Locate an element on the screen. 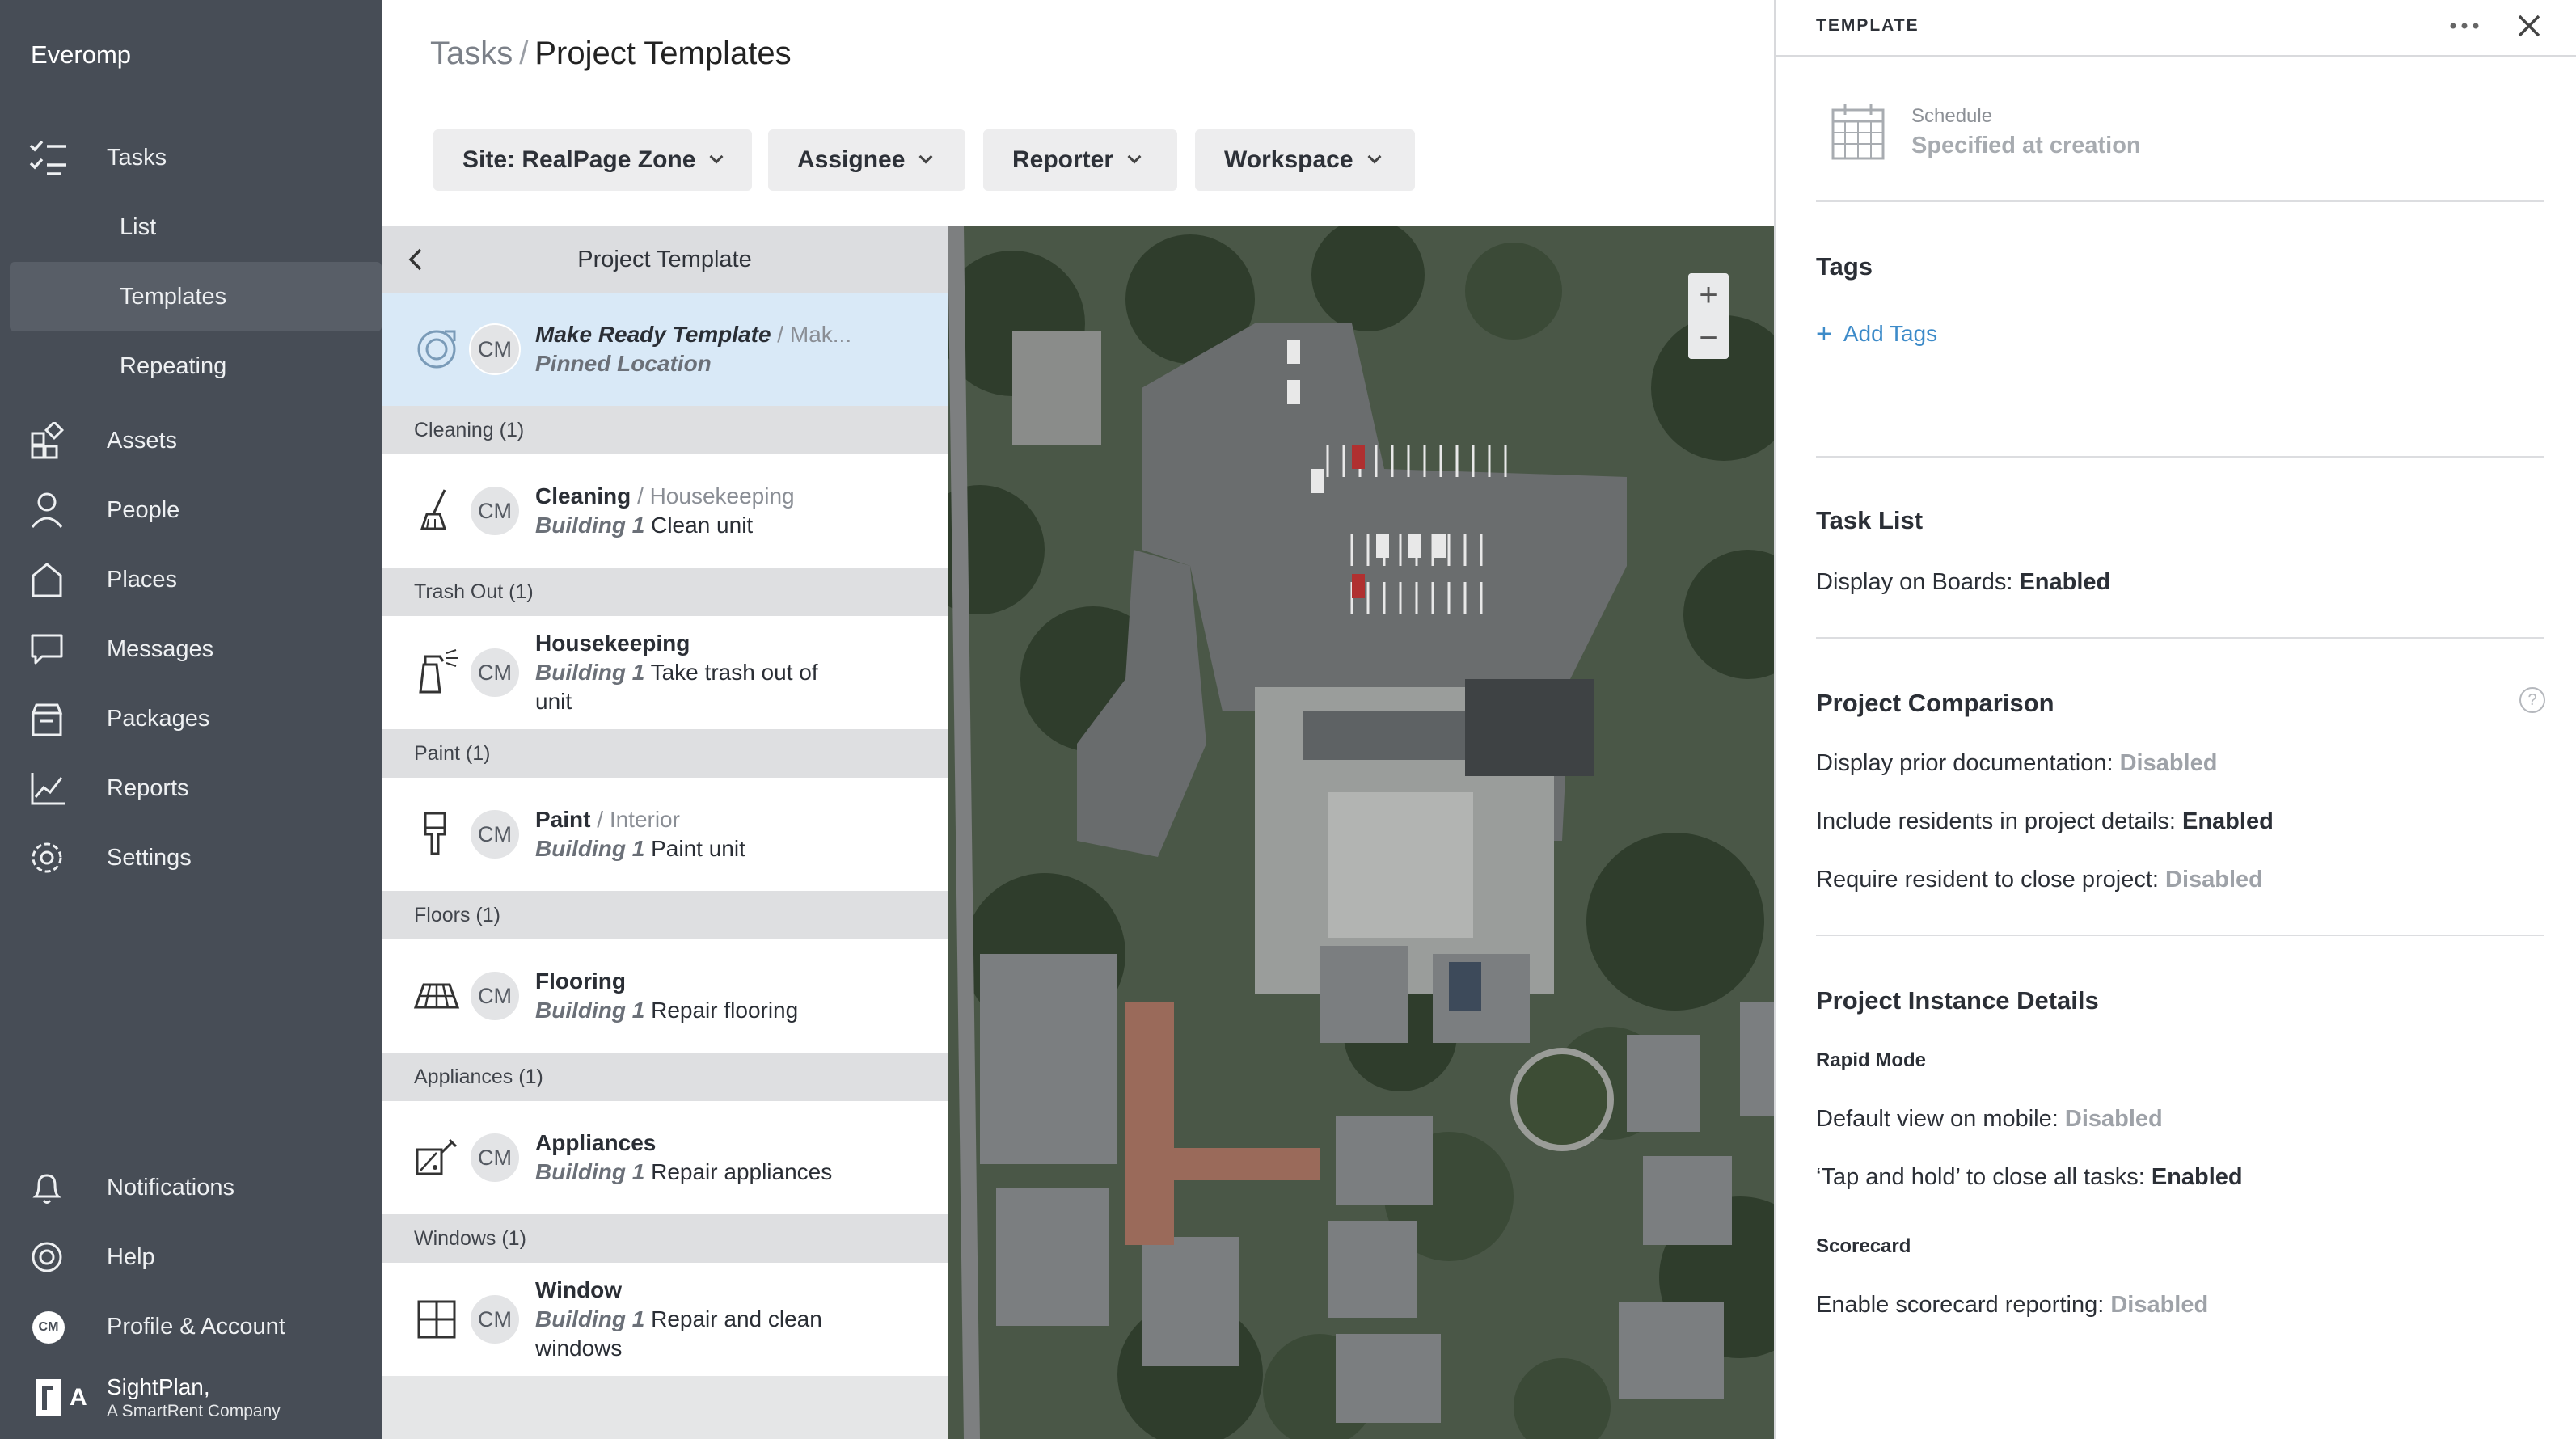 This screenshot has height=1439, width=2576. item-description-cont: unit is located at coordinates (553, 701).